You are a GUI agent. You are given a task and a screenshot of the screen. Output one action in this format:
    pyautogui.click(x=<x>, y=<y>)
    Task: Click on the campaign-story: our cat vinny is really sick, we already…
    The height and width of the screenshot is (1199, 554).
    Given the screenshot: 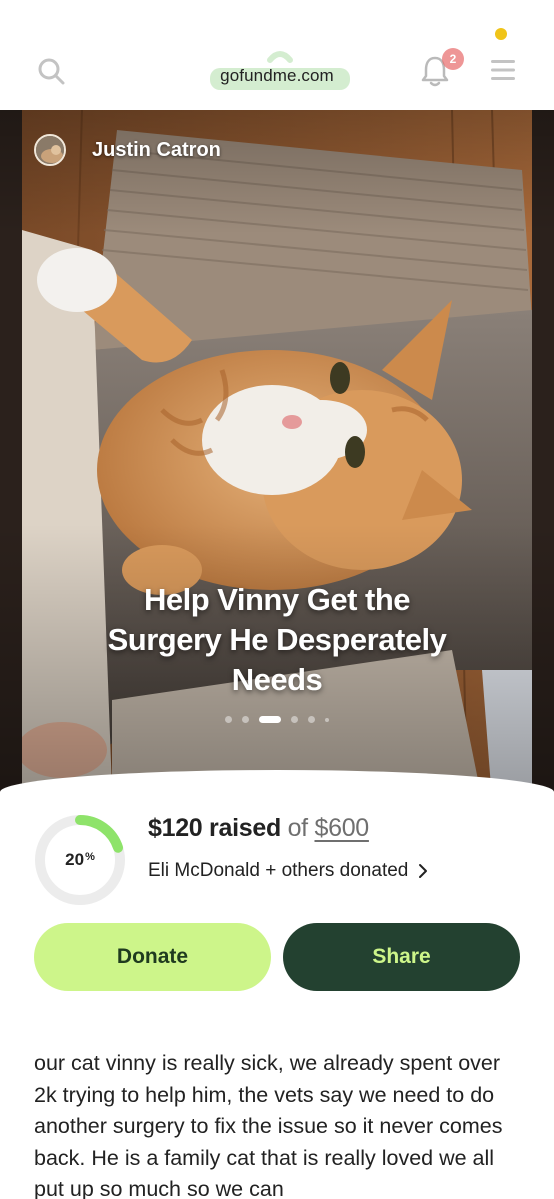 What is the action you would take?
    pyautogui.click(x=268, y=1125)
    